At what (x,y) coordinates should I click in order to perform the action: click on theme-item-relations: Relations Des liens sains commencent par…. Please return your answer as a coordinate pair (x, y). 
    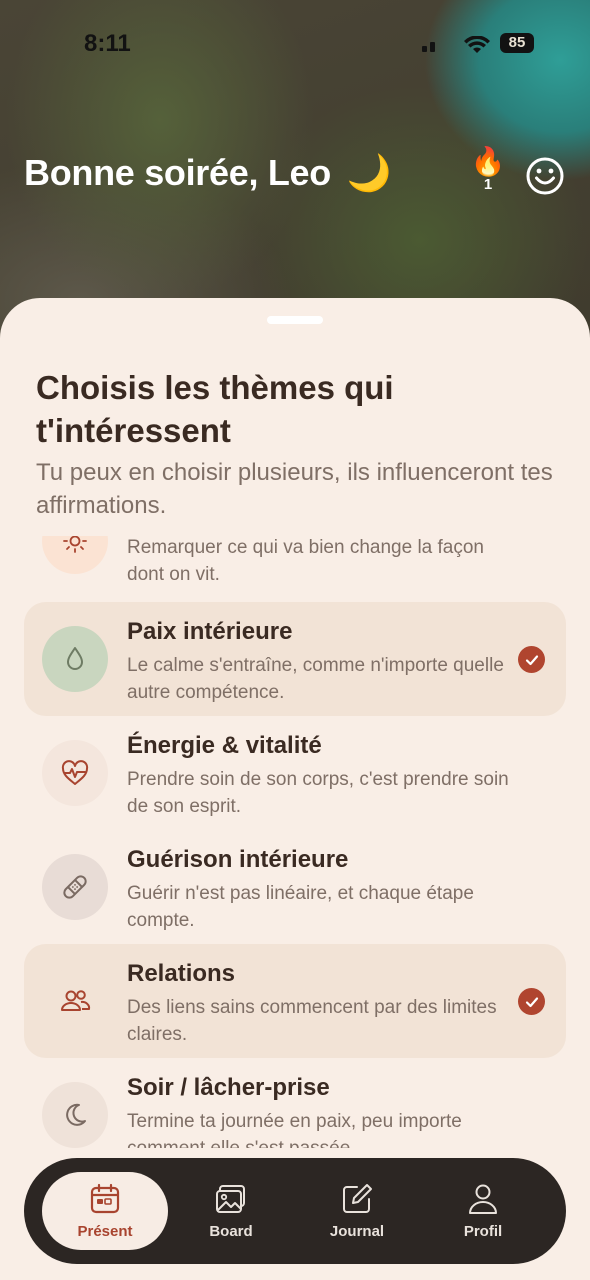
    Looking at the image, I should click on (295, 1001).